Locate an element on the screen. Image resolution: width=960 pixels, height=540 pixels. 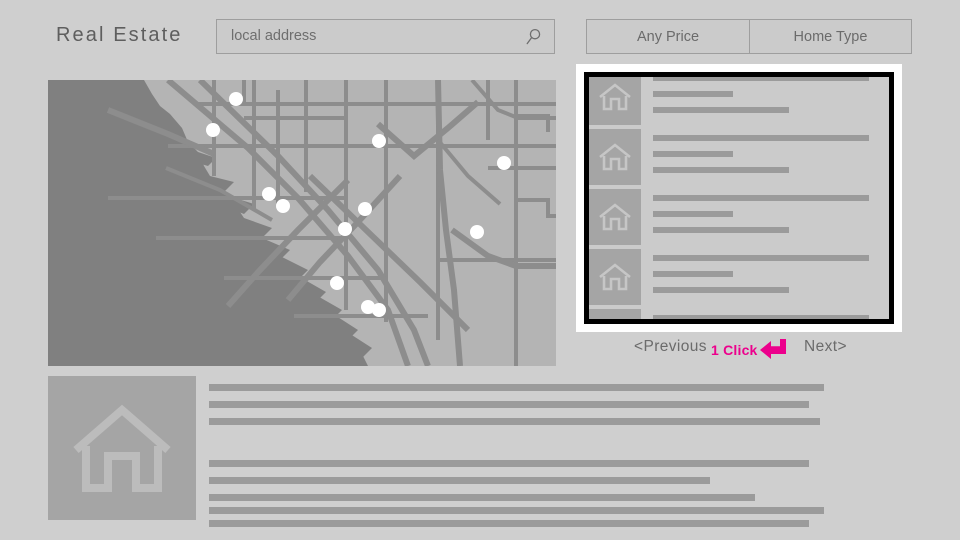
next-page-link: Next> is located at coordinates (825, 347).